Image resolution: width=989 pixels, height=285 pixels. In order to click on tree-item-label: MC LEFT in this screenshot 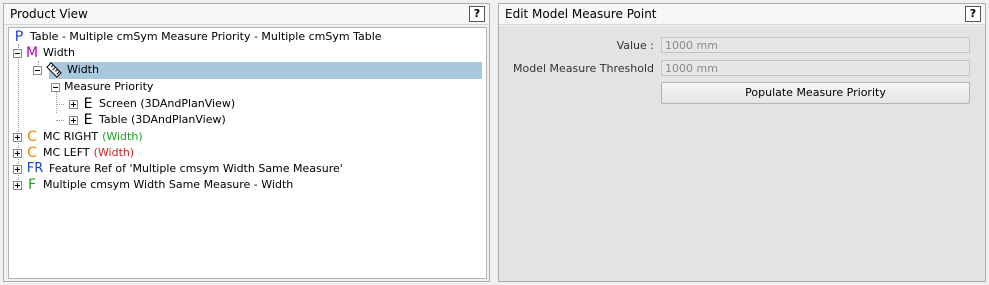, I will do `click(66, 152)`.